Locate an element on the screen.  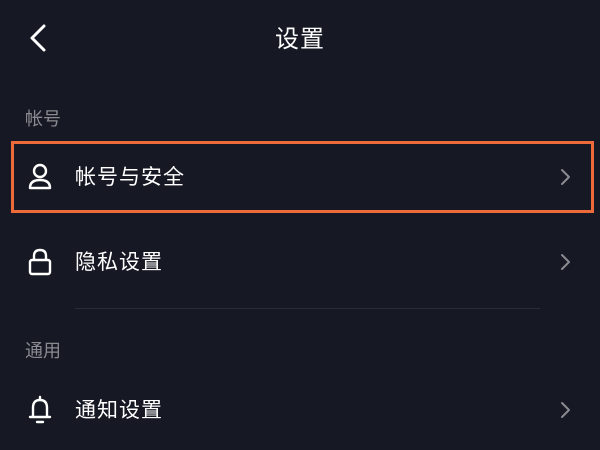
lock-icon is located at coordinates (40, 262).